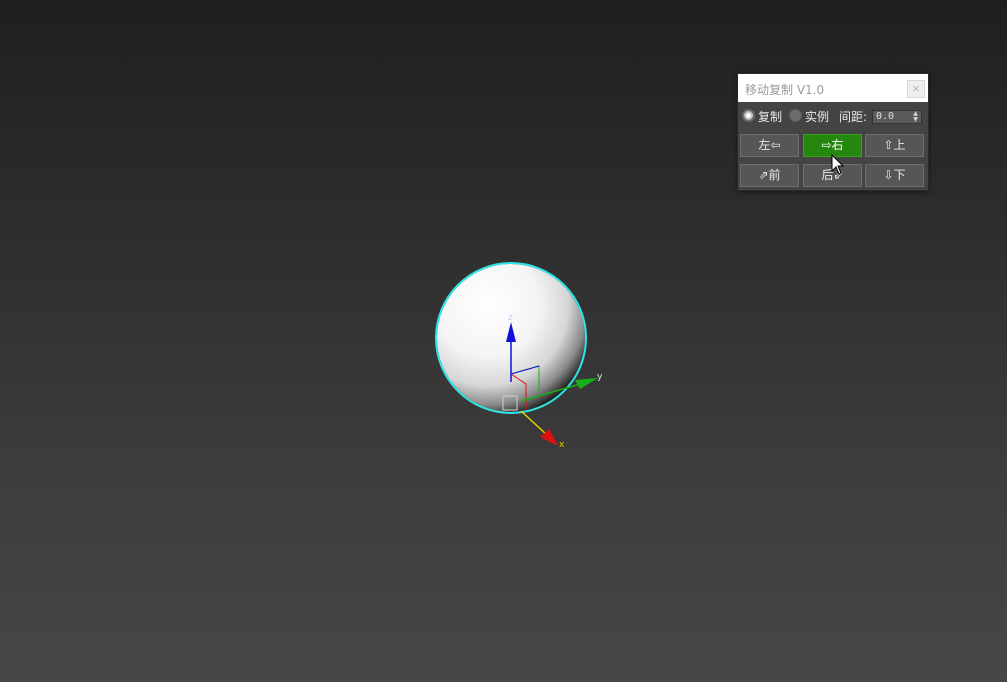  What do you see at coordinates (795, 115) in the screenshot?
I see `instance-mode-radio` at bounding box center [795, 115].